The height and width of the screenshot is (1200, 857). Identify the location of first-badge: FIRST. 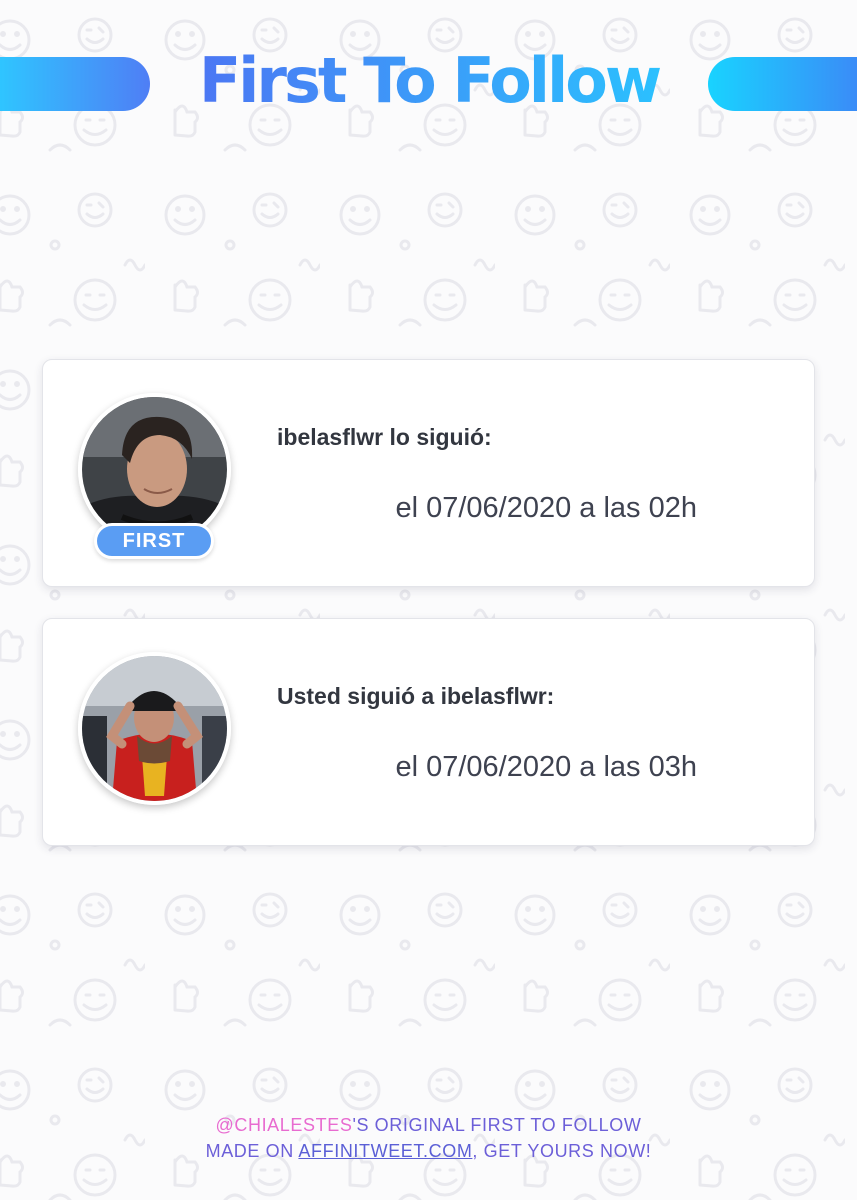
(154, 541).